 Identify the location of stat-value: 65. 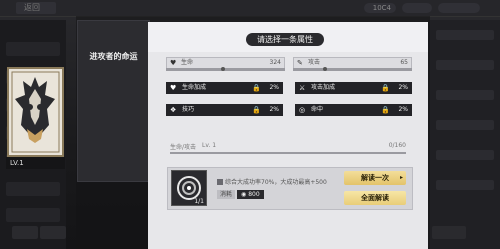
(404, 62).